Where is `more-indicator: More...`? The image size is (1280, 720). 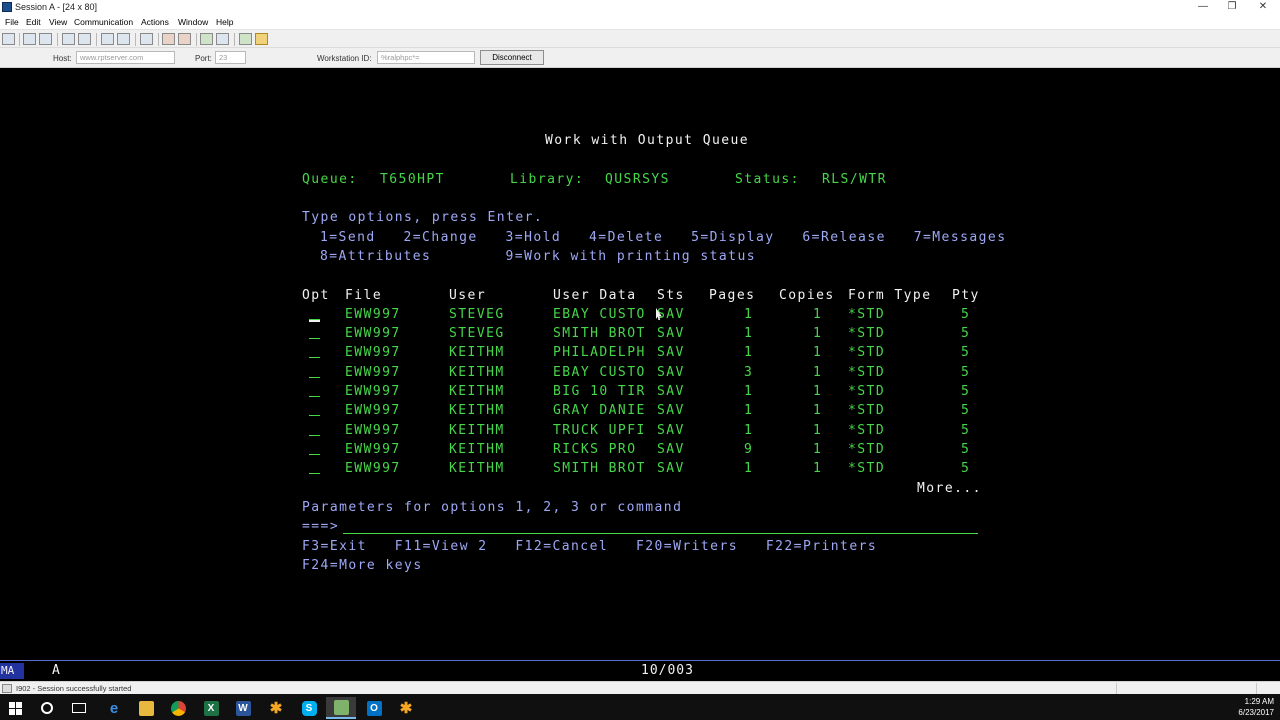 more-indicator: More... is located at coordinates (949, 488).